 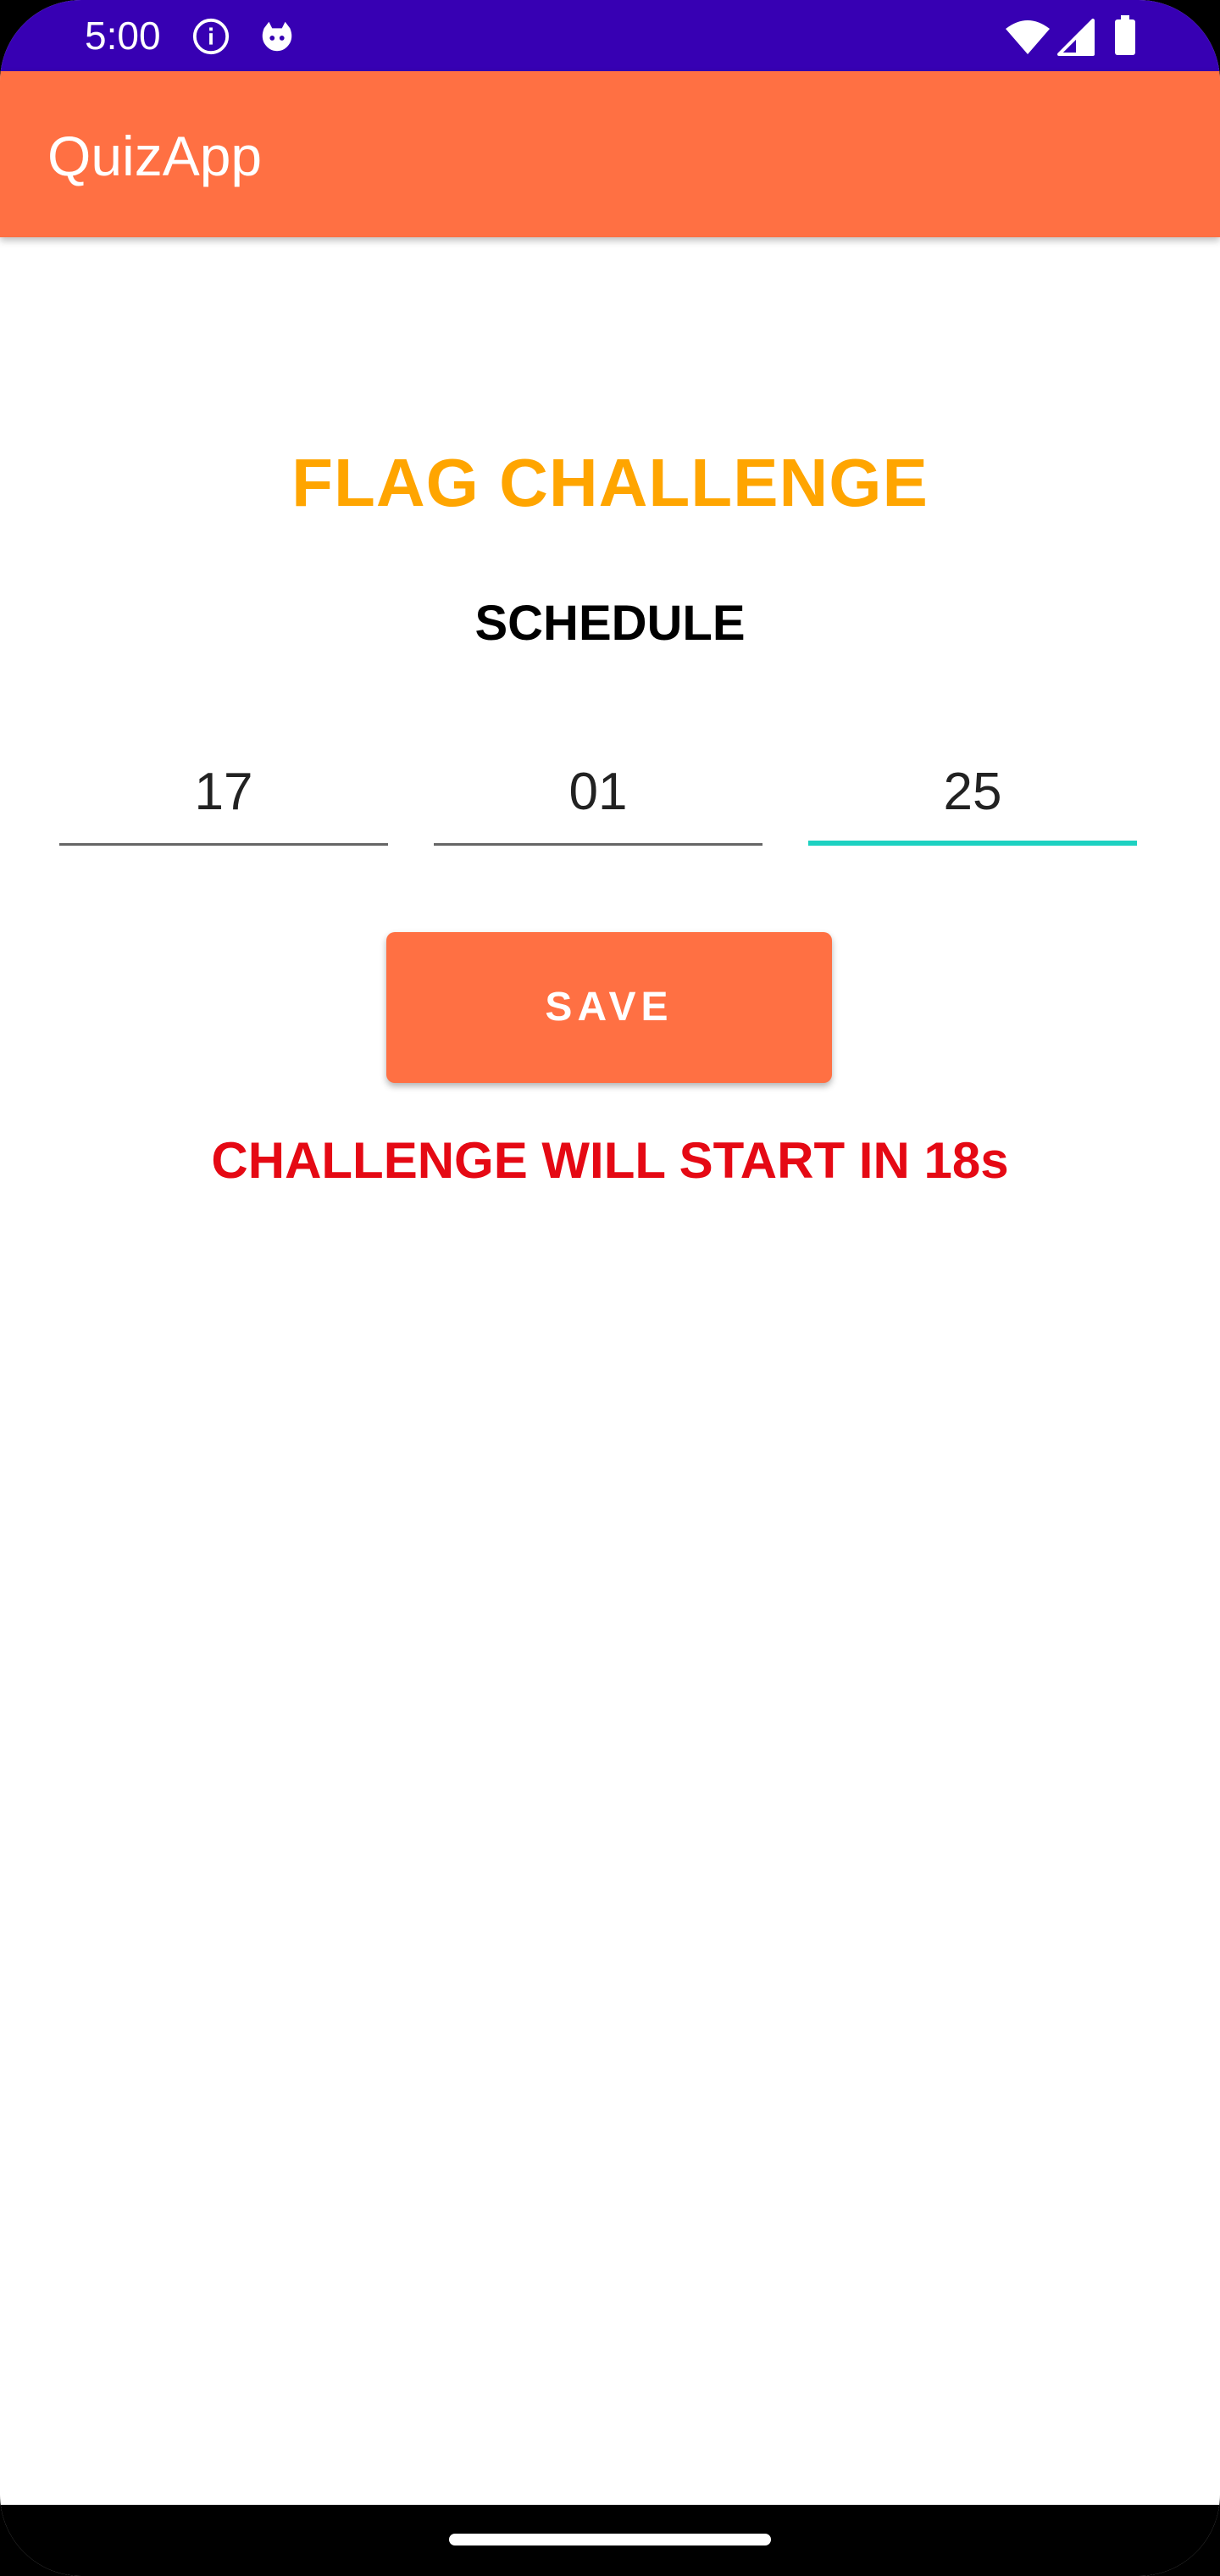 What do you see at coordinates (609, 1007) in the screenshot?
I see `save-button: SAVE` at bounding box center [609, 1007].